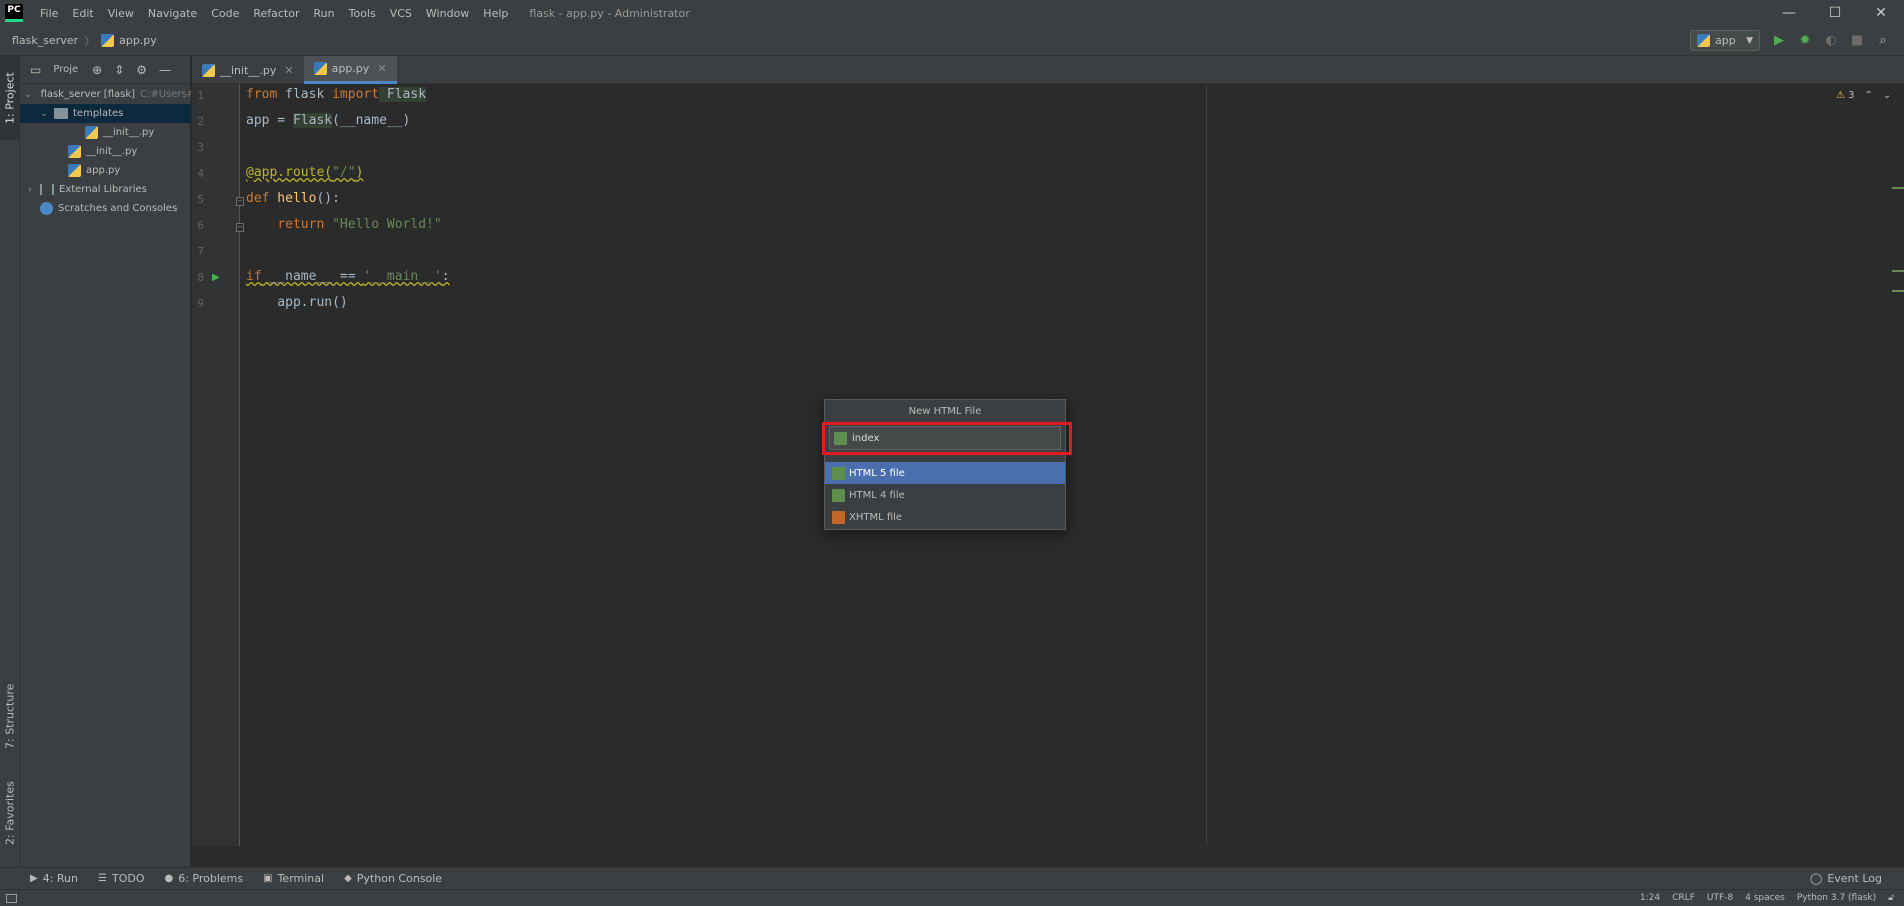 Image resolution: width=1904 pixels, height=906 pixels. I want to click on tool-tab-problems: ● 6: Problems, so click(203, 878).